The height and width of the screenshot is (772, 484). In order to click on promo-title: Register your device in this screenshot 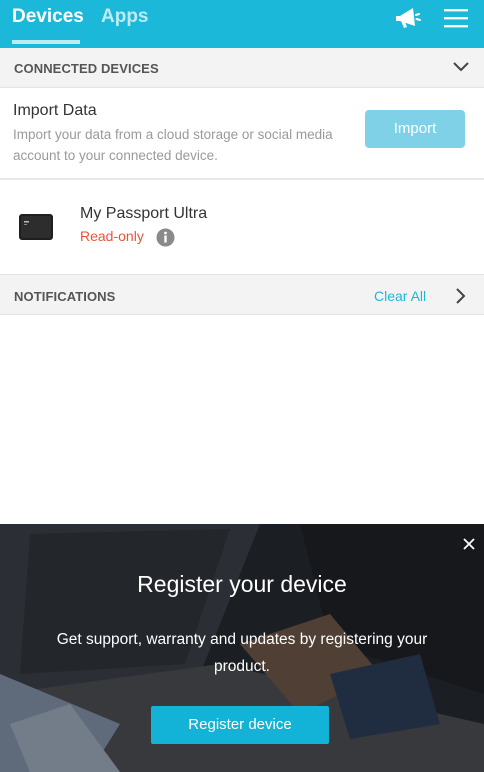, I will do `click(242, 584)`.